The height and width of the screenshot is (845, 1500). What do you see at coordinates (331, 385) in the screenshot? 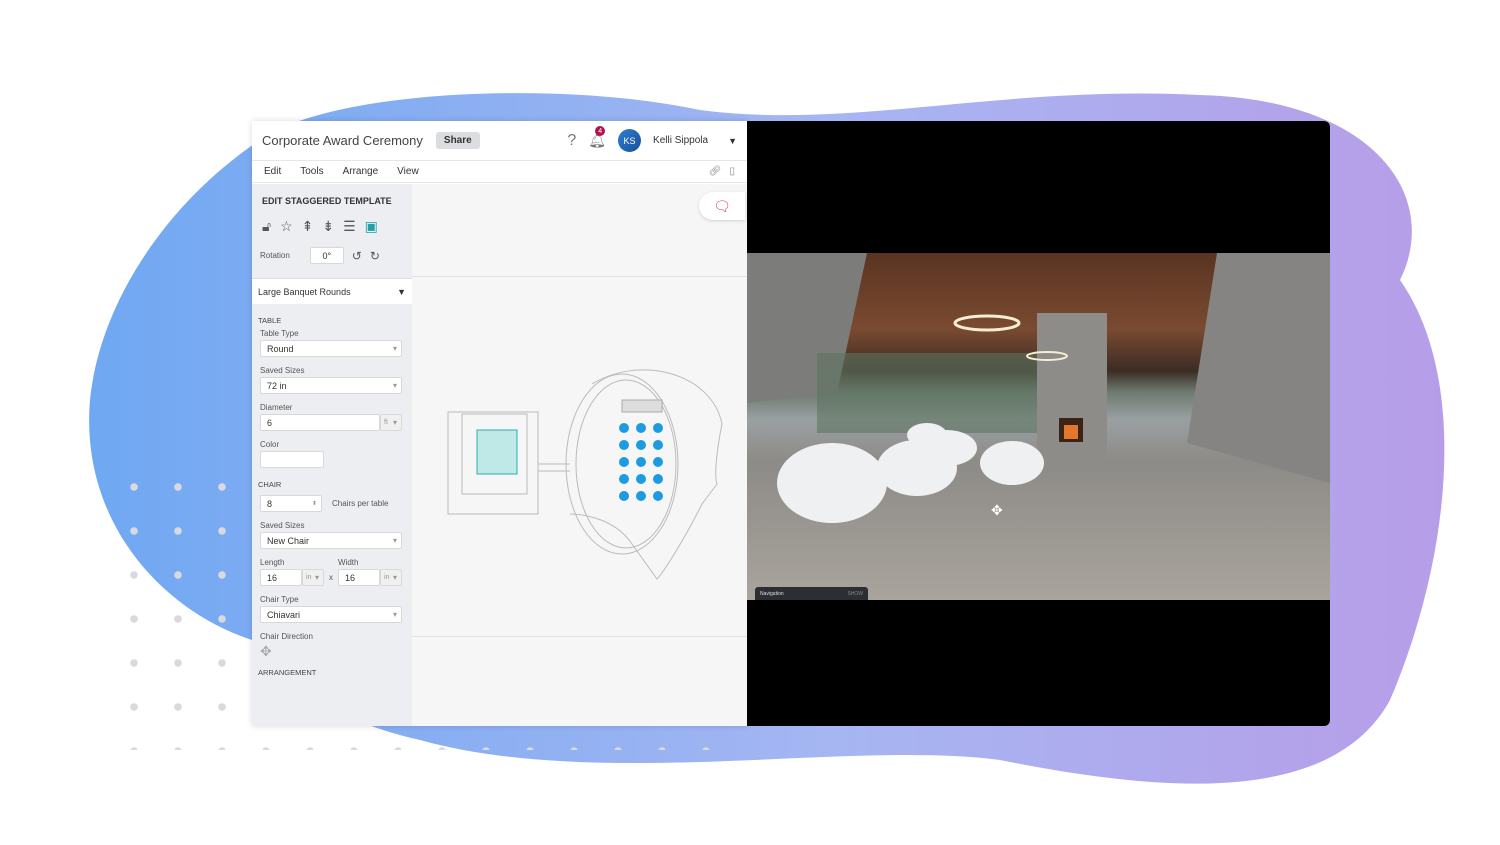
I see `saved-sizes-select: 72 in` at bounding box center [331, 385].